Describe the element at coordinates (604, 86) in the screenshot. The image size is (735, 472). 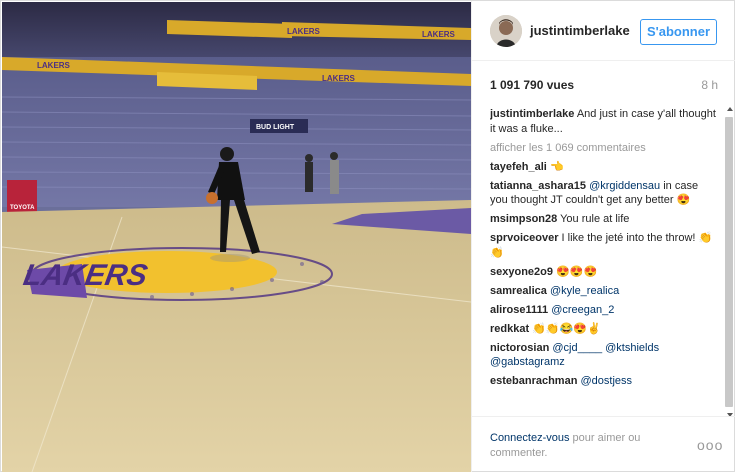
I see `post-stats: 1 091 790 vues 8 h` at that location.